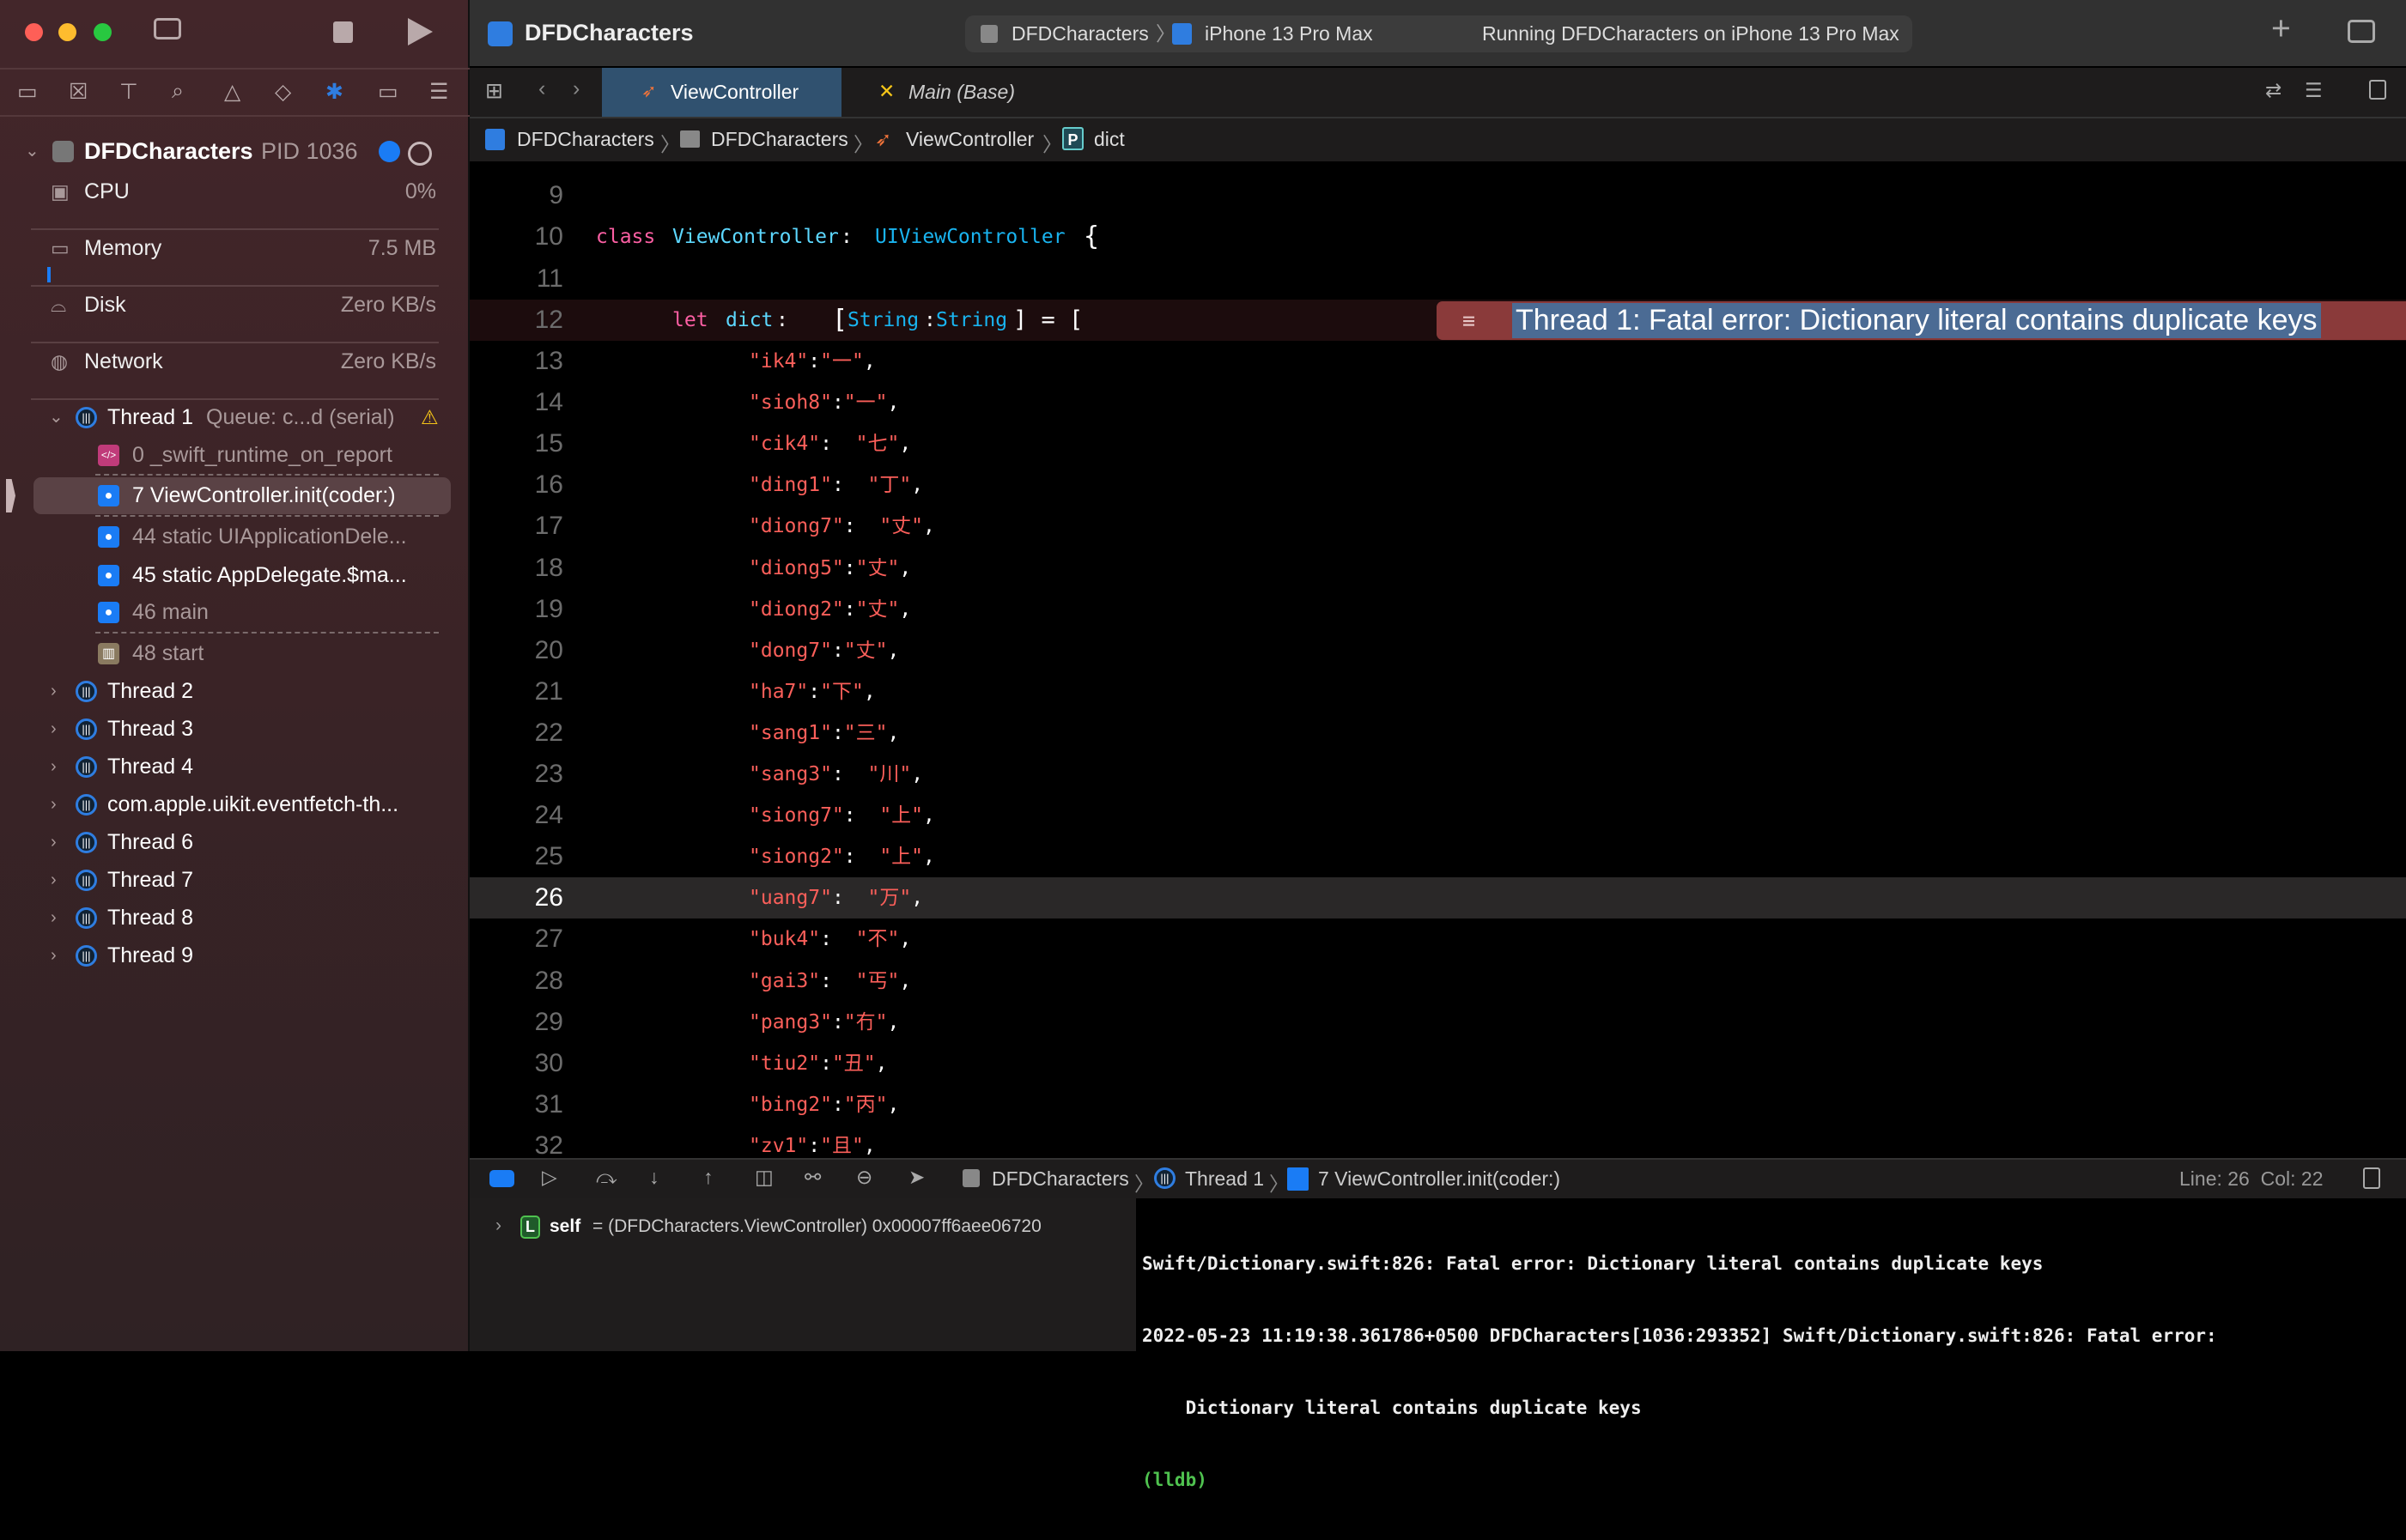 The height and width of the screenshot is (1540, 2406). I want to click on search-icon: ⌕, so click(178, 92).